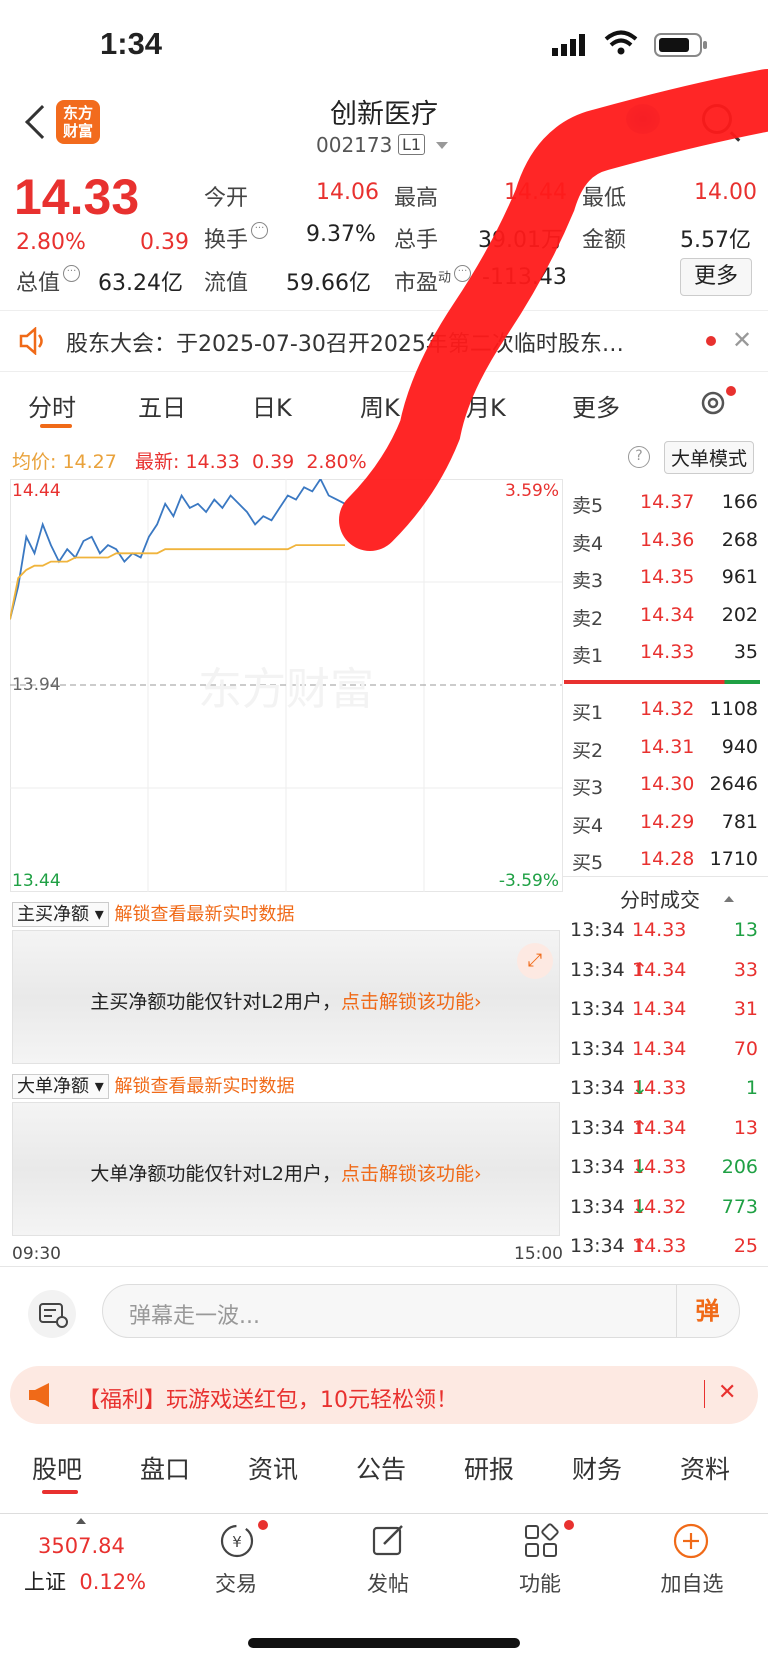 The image size is (768, 1662). I want to click on main-net-unlock-link: 点击解锁该功能, so click(407, 1002).